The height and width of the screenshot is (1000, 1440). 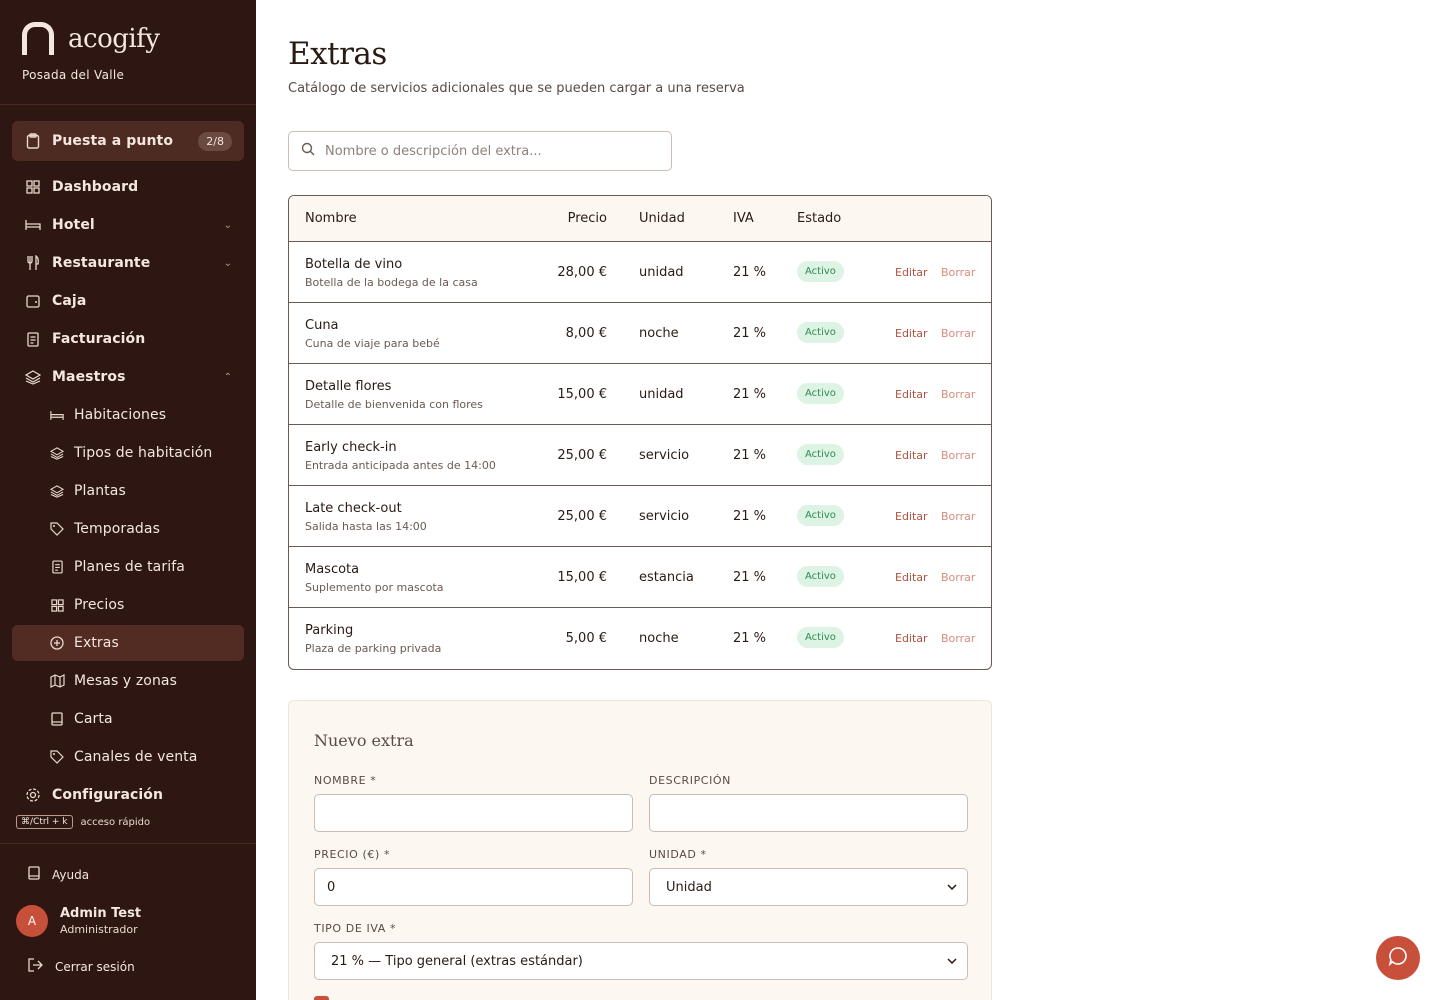 I want to click on sidebar-item-facturacion: Facturación, so click(x=128, y=339).